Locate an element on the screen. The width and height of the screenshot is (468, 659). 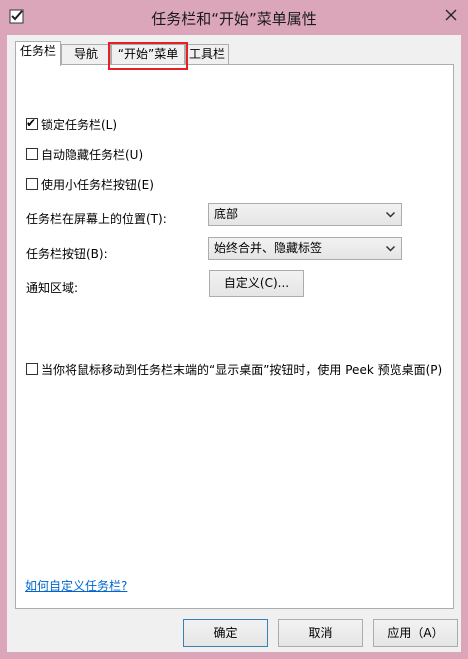
lock-taskbar-option: ✔ 锁定任务栏(L) is located at coordinates (71, 124).